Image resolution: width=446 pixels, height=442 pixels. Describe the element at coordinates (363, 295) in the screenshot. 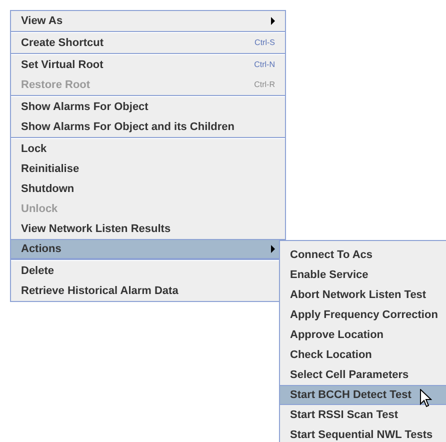

I see `menu-item: Abort Network Listen Test` at that location.